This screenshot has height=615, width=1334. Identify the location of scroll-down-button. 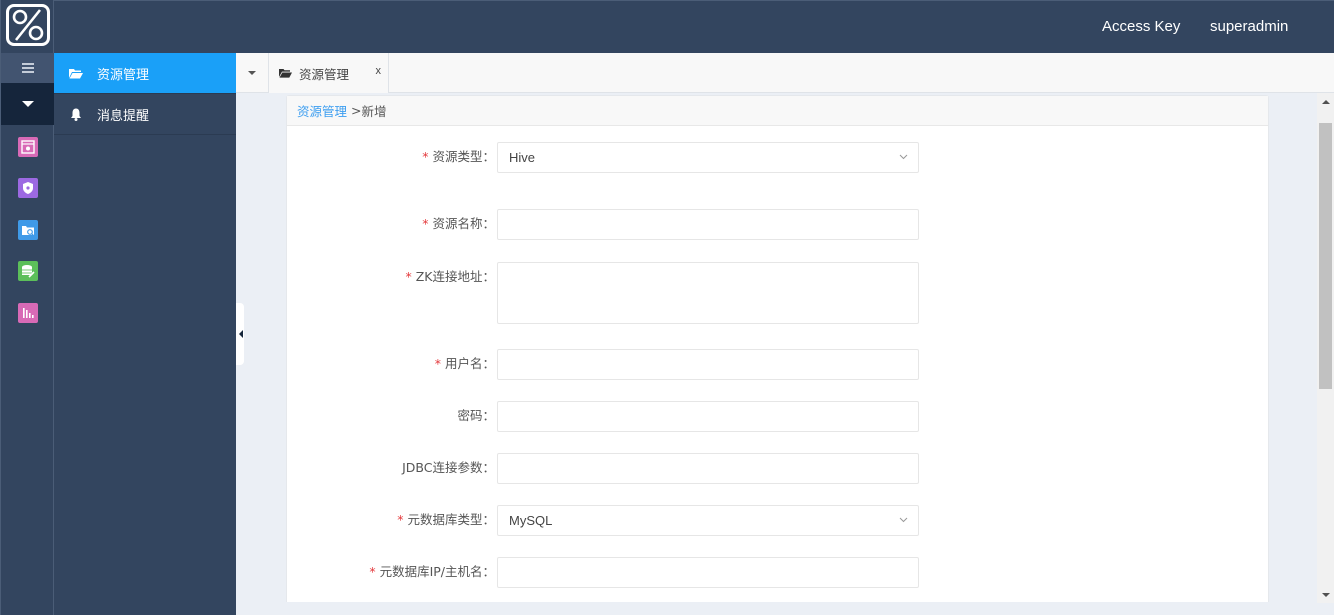
(1325, 594).